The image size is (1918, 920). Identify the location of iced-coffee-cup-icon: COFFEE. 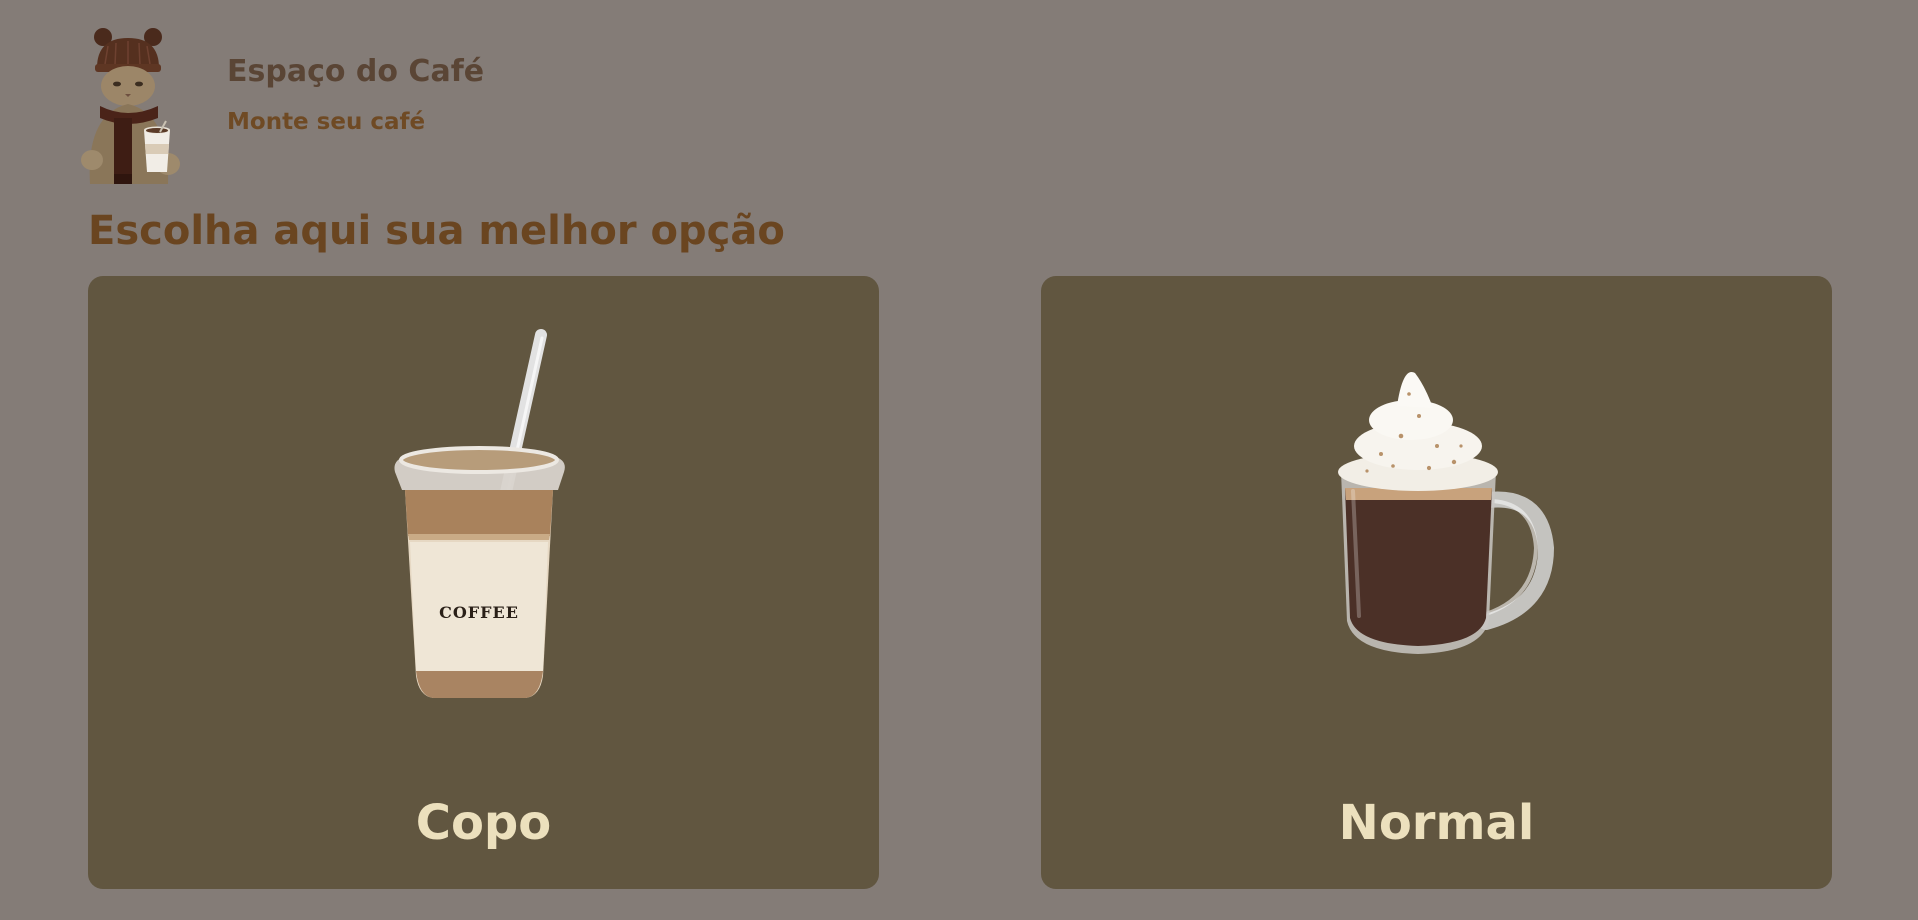
(479, 513).